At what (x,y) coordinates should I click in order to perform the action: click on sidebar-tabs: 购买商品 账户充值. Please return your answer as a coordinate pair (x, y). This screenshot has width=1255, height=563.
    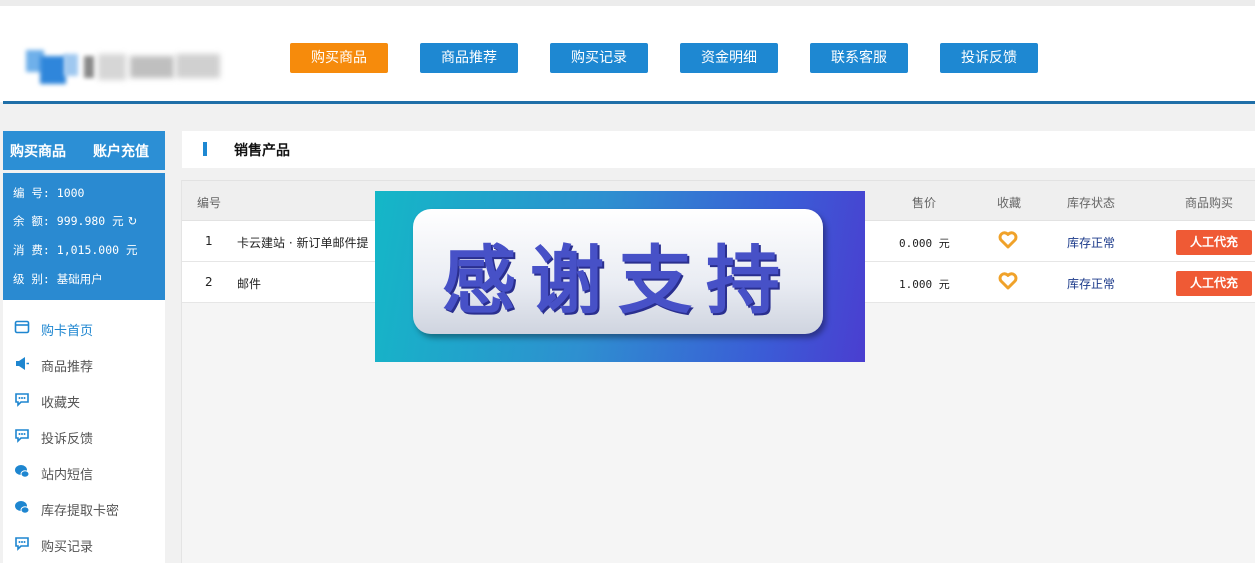
    Looking at the image, I should click on (84, 150).